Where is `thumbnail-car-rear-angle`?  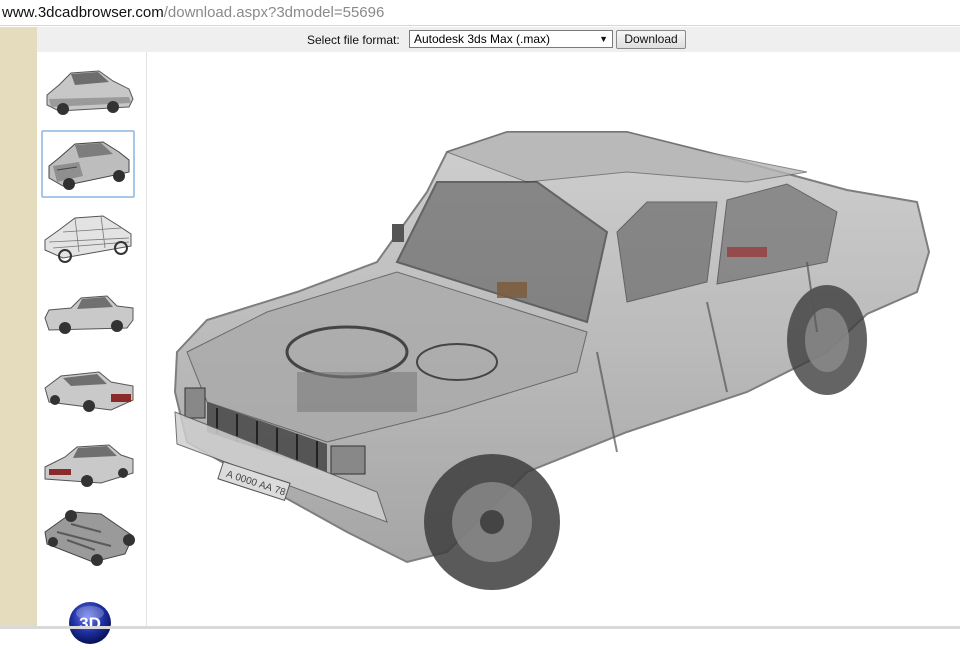 thumbnail-car-rear-angle is located at coordinates (88, 388).